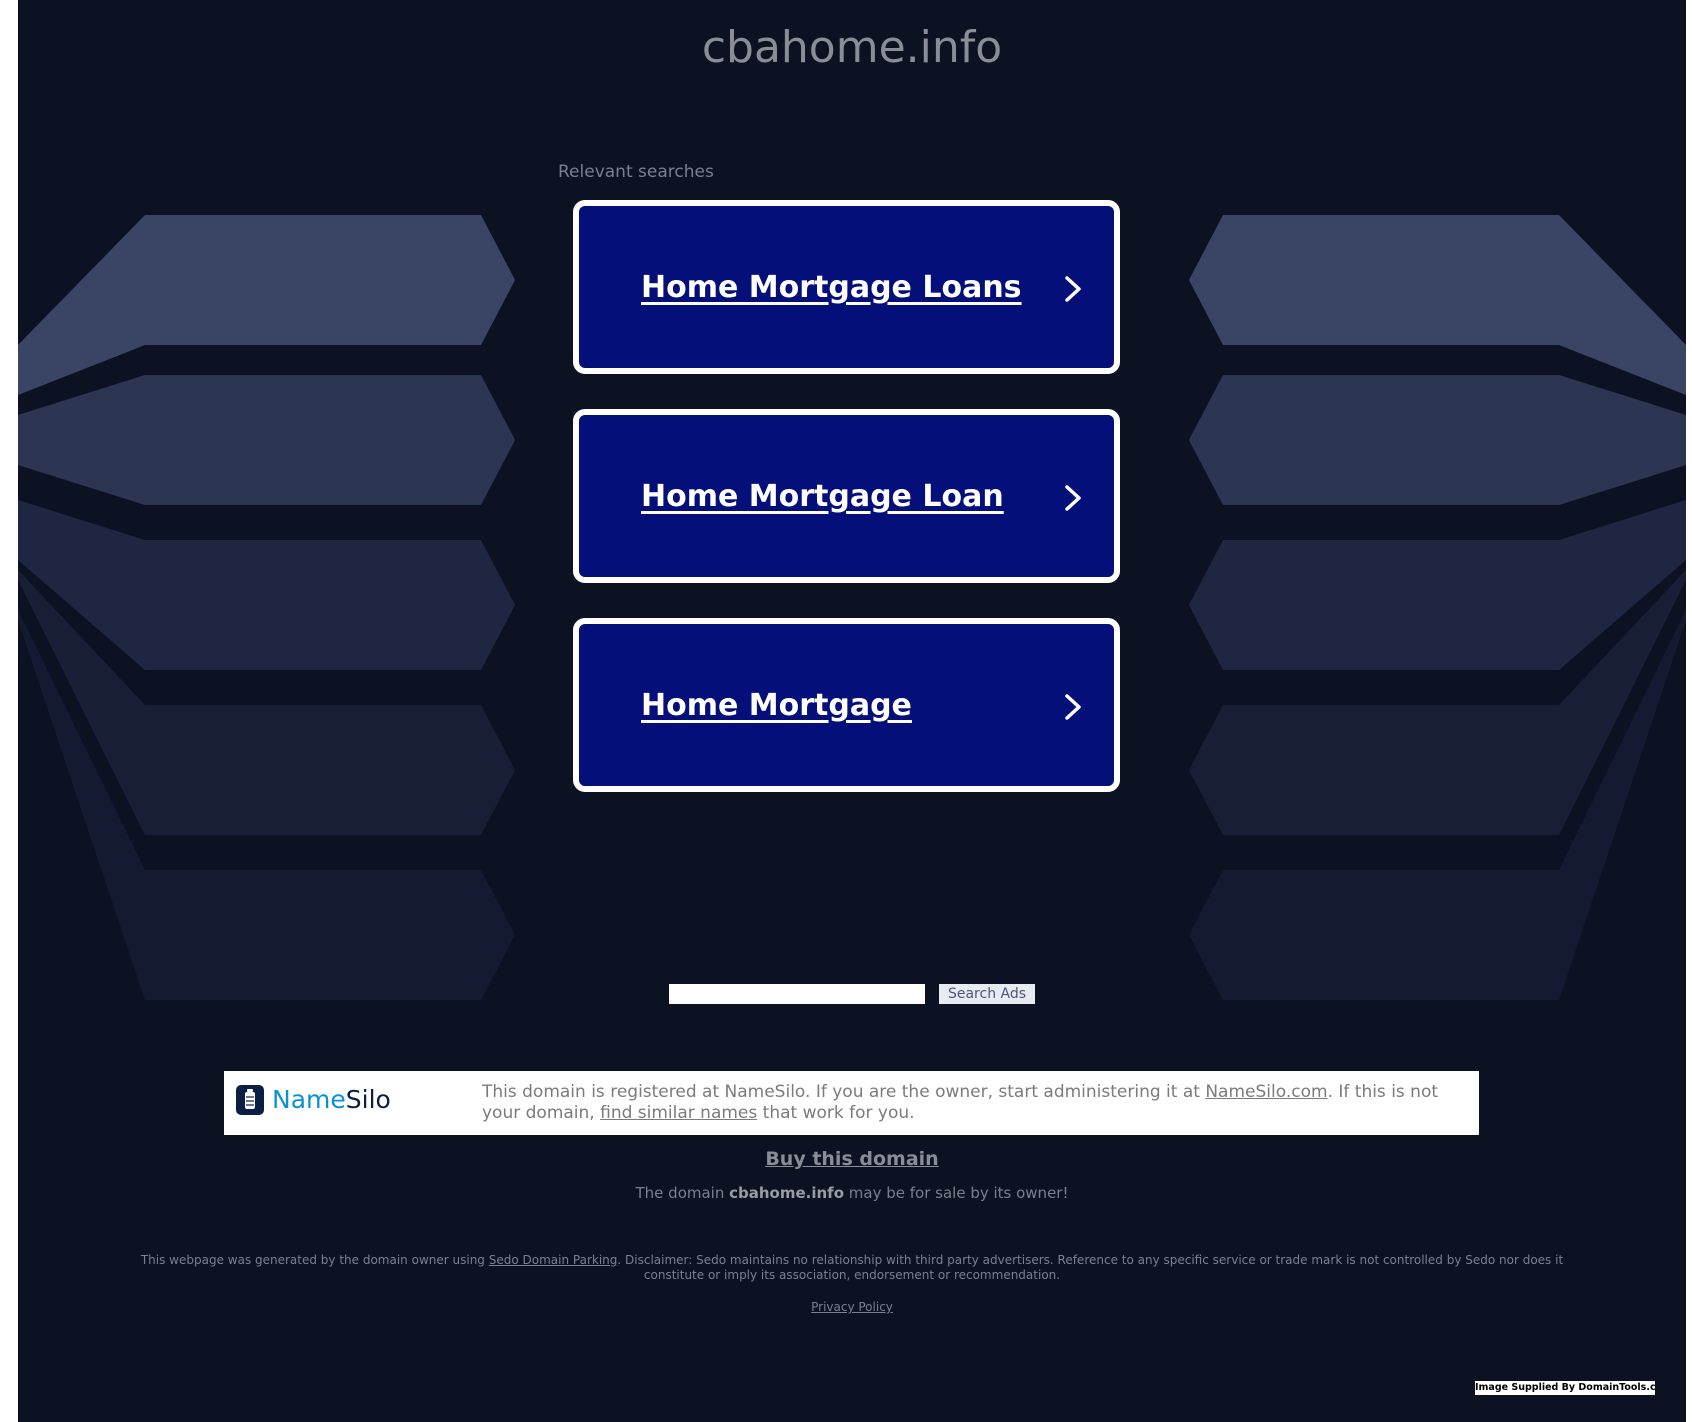 Image resolution: width=1692 pixels, height=1422 pixels. Describe the element at coordinates (682, 1193) in the screenshot. I see `sale-prefix: The domain` at that location.